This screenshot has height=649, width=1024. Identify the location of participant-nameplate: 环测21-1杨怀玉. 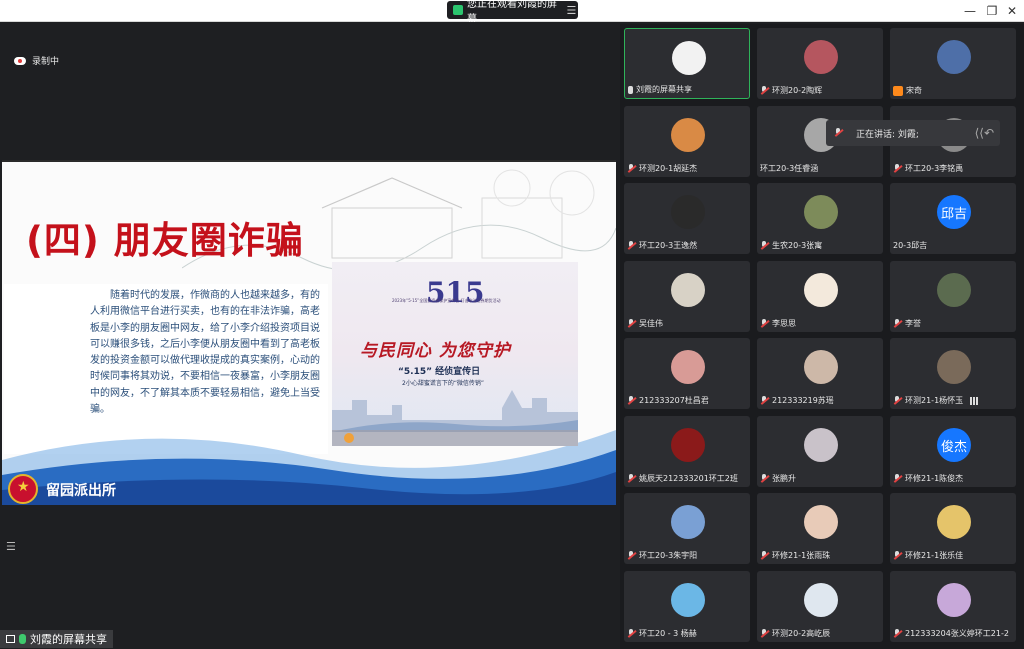
(937, 400).